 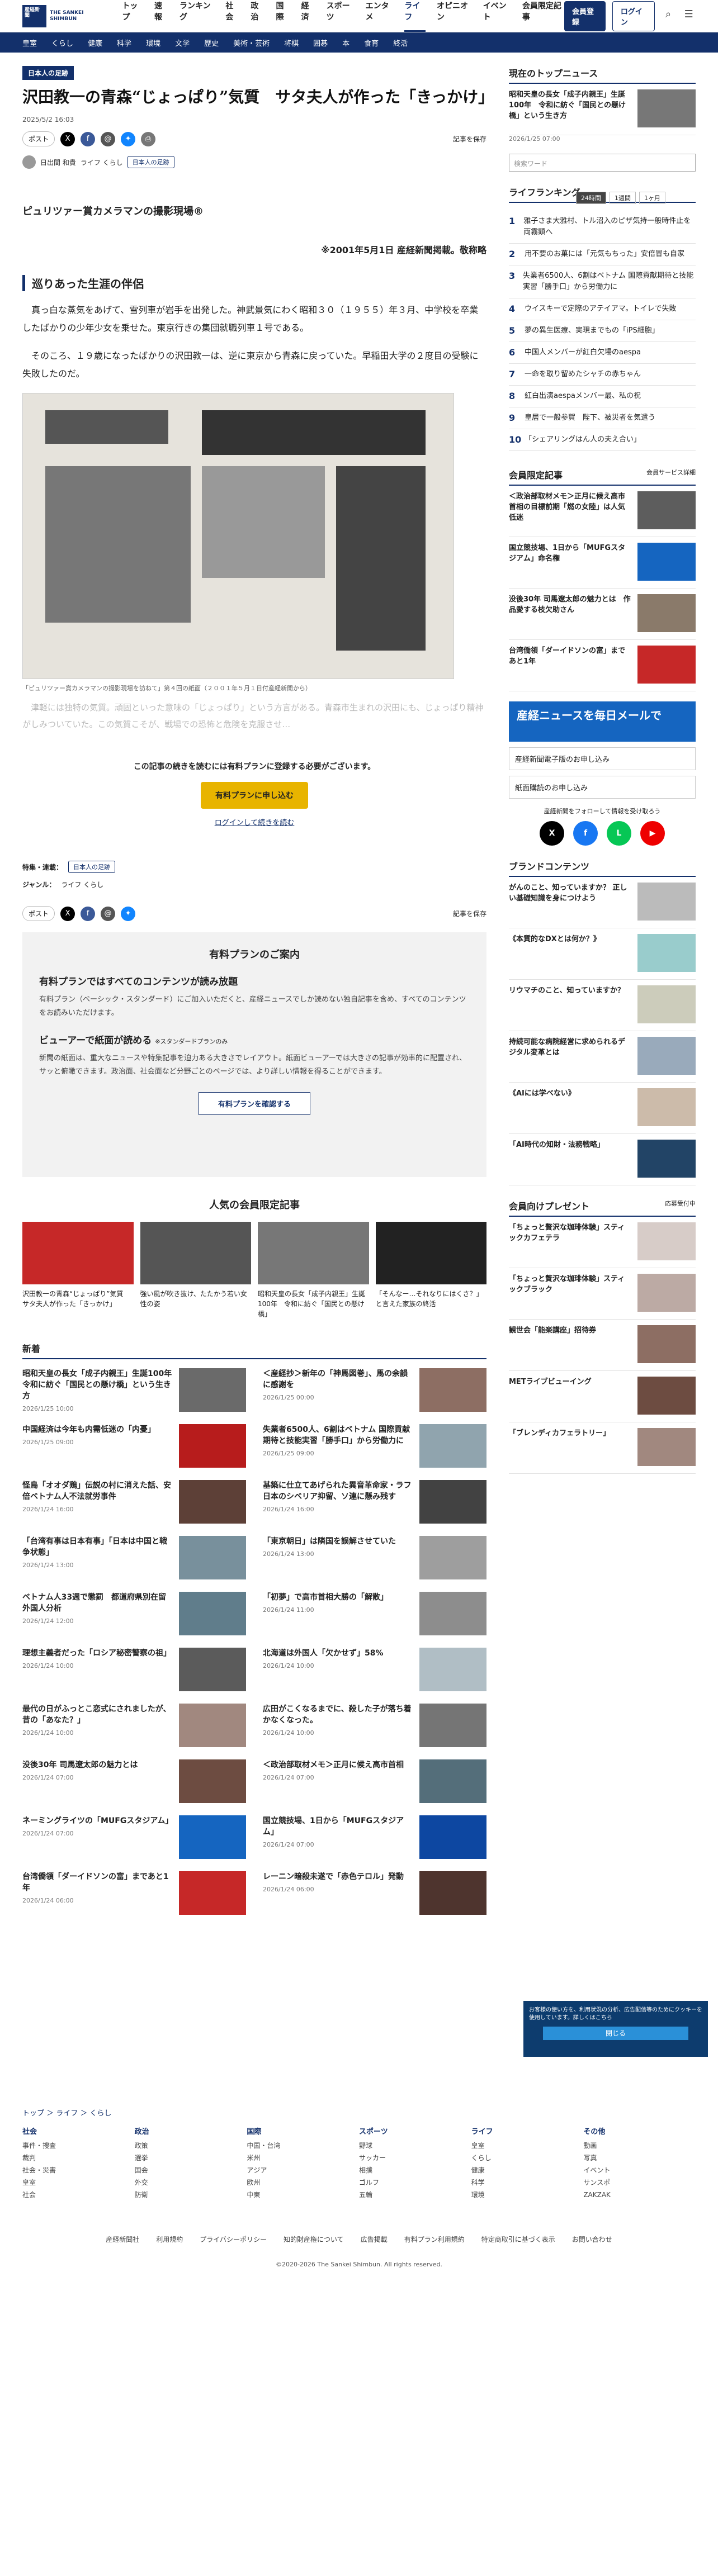 What do you see at coordinates (470, 913) in the screenshot?
I see `save-article-button: 記事を保存` at bounding box center [470, 913].